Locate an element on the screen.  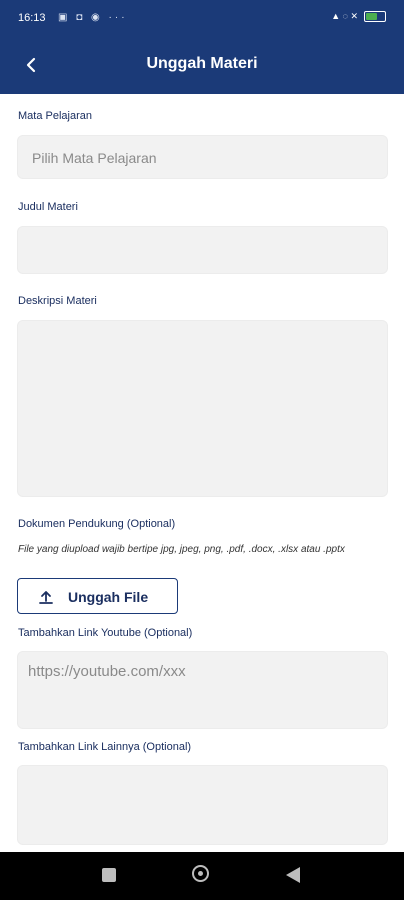
youtube-link-input: https://youtube.com/xxx is located at coordinates (202, 690).